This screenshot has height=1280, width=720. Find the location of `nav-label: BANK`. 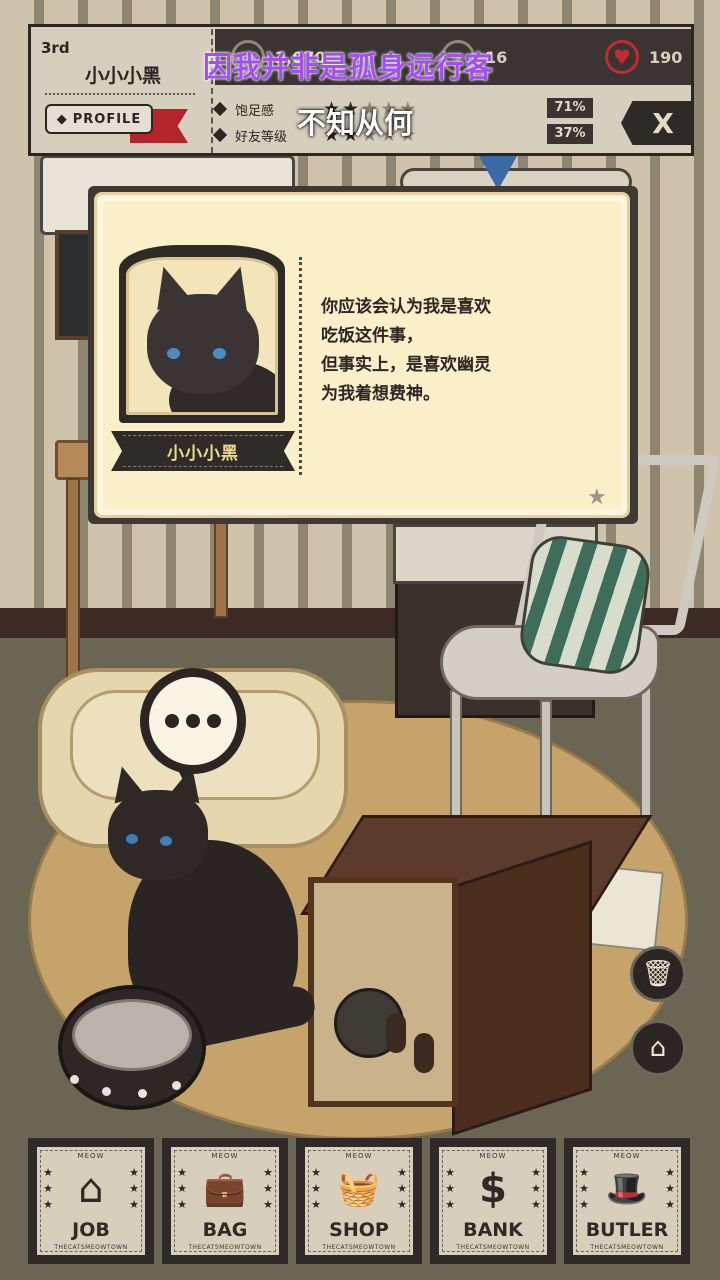

nav-label: BANK is located at coordinates (493, 1230).